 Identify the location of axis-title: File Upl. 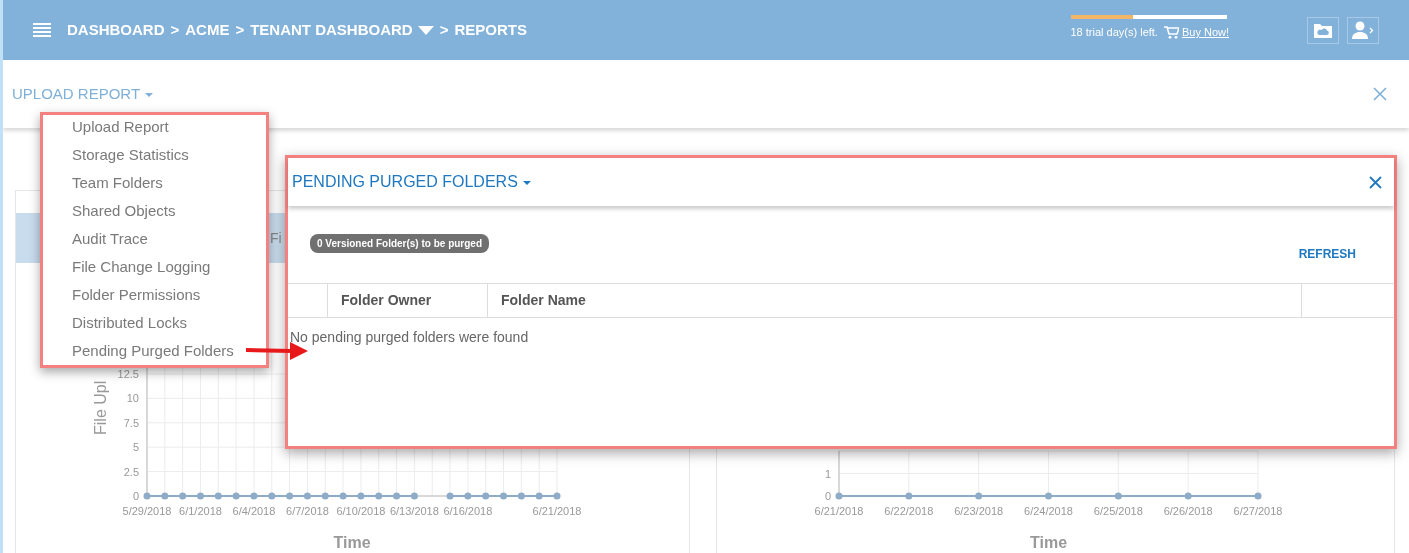
(100, 407).